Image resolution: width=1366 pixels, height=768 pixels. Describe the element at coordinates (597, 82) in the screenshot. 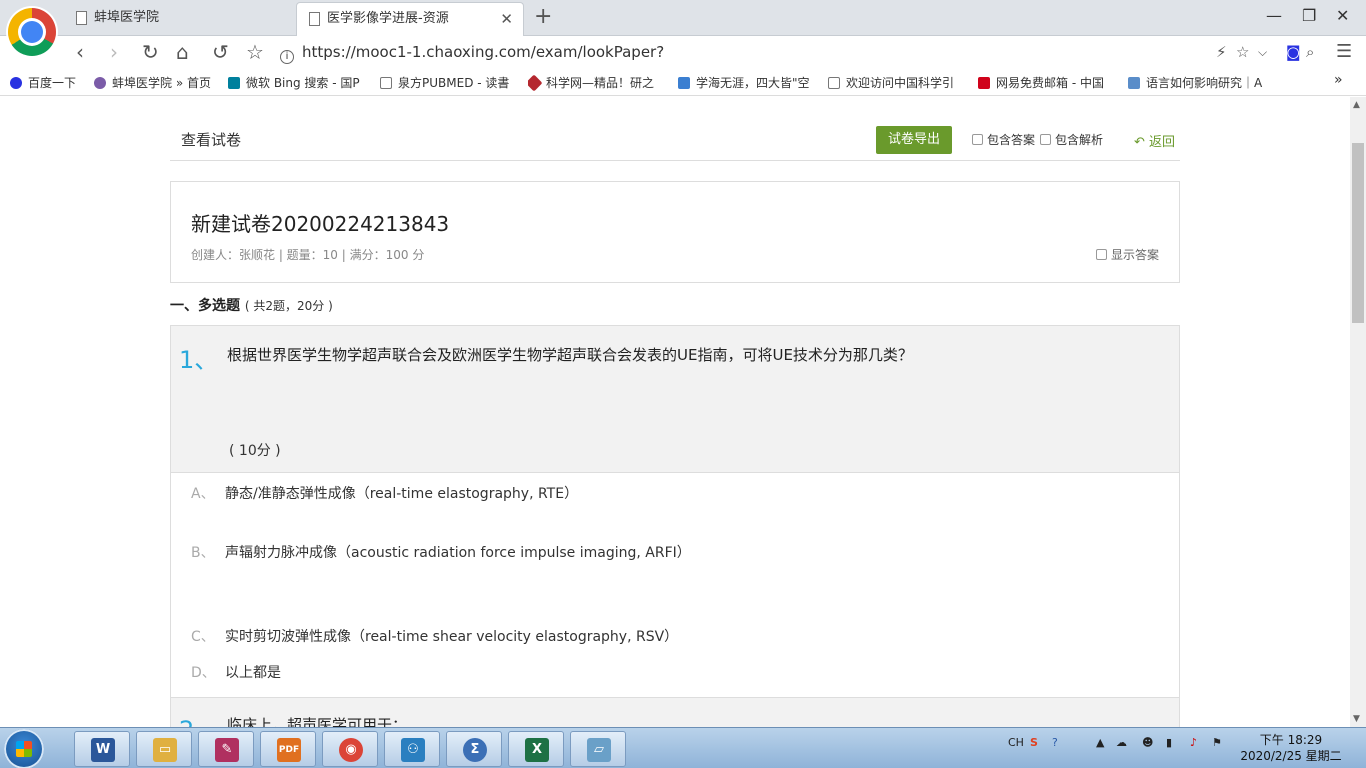

I see `bookmark-item: 科学网—精品！研之` at that location.